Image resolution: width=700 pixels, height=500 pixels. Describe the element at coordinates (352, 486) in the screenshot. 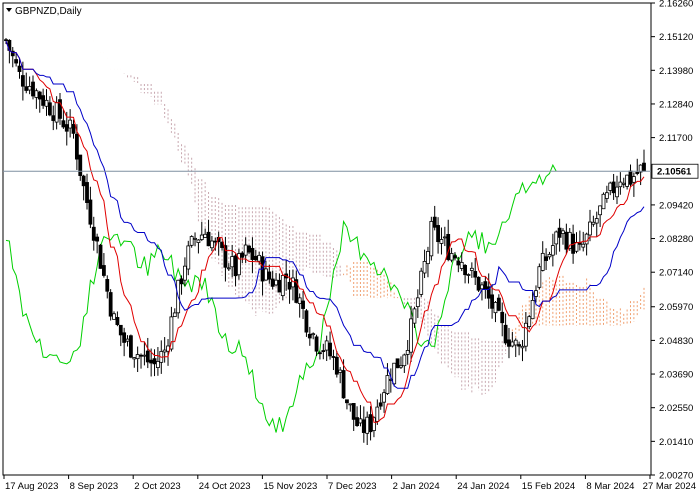

I see `x-tick-label: 7 Dec 2023` at that location.